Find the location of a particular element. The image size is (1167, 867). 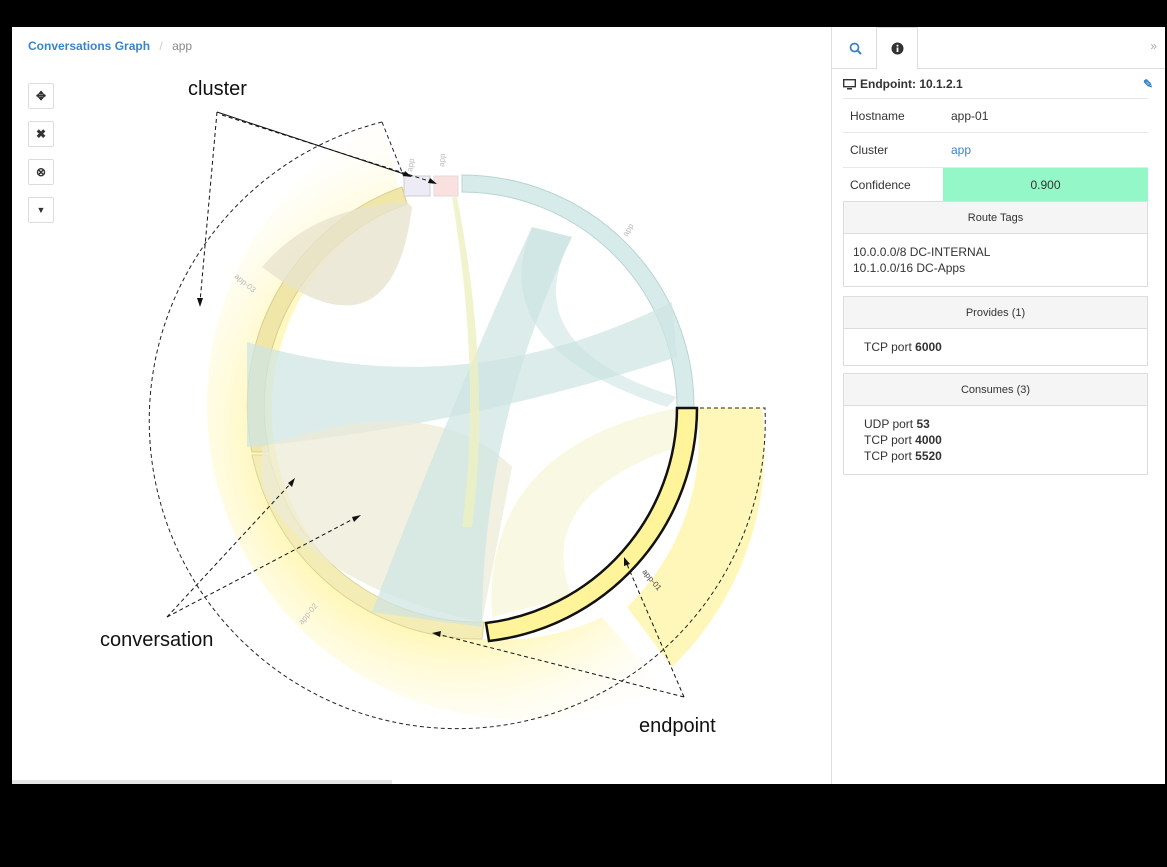

provides-title: Provides (1) is located at coordinates (995, 313).